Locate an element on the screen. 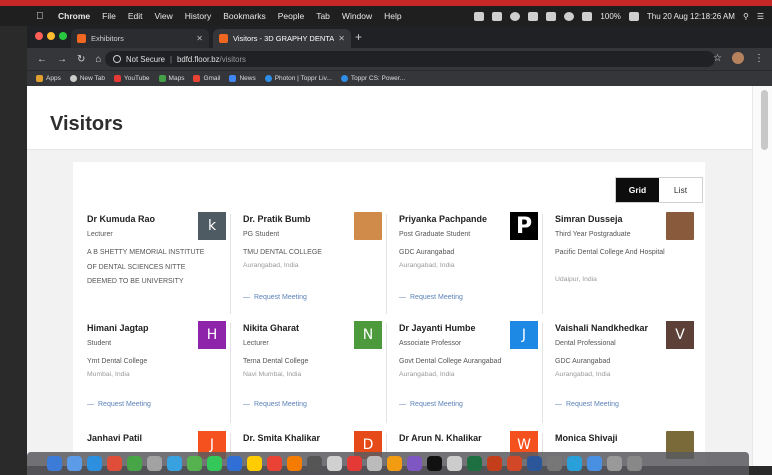 This screenshot has height=475, width=772. back-icon: ← is located at coordinates (42, 59).